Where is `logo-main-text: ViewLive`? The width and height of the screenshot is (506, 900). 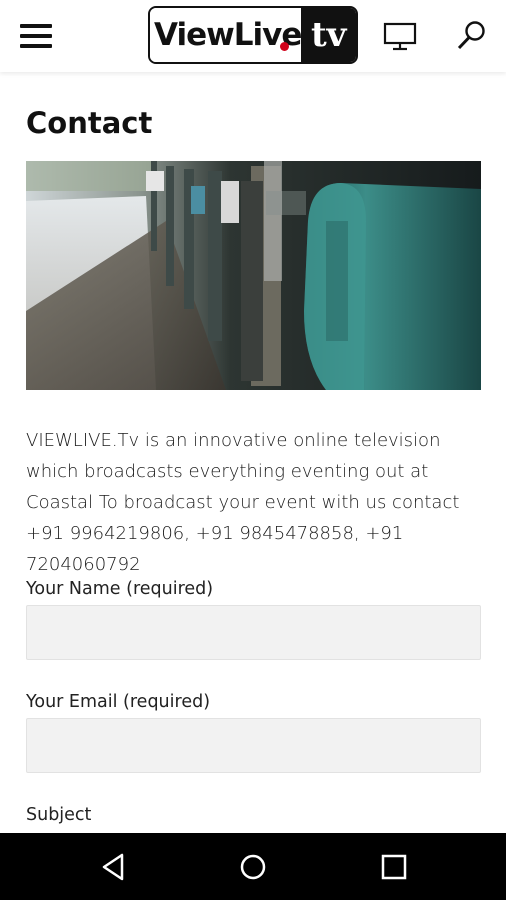
logo-main-text: ViewLive is located at coordinates (226, 35).